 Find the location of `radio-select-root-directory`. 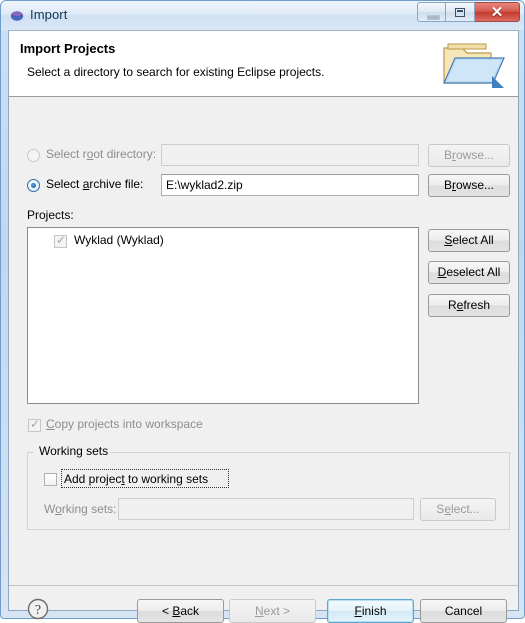

radio-select-root-directory is located at coordinates (33, 155).